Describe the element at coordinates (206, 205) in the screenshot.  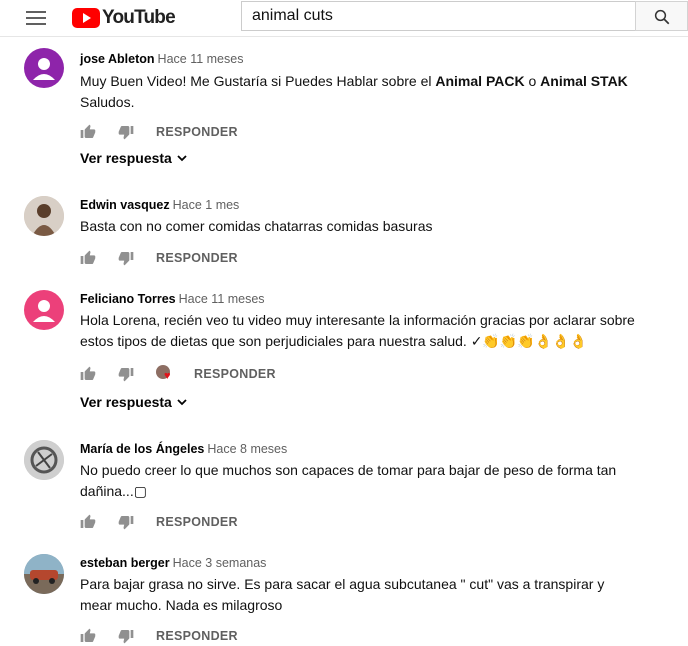
I see `comment-time: Hace 1 mes` at that location.